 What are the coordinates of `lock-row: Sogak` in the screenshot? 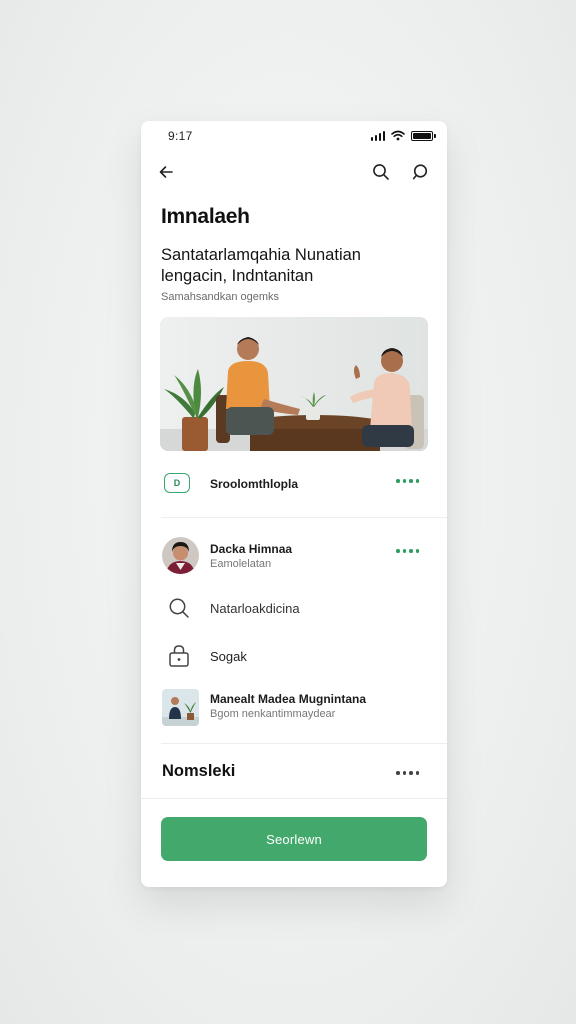 It's located at (294, 656).